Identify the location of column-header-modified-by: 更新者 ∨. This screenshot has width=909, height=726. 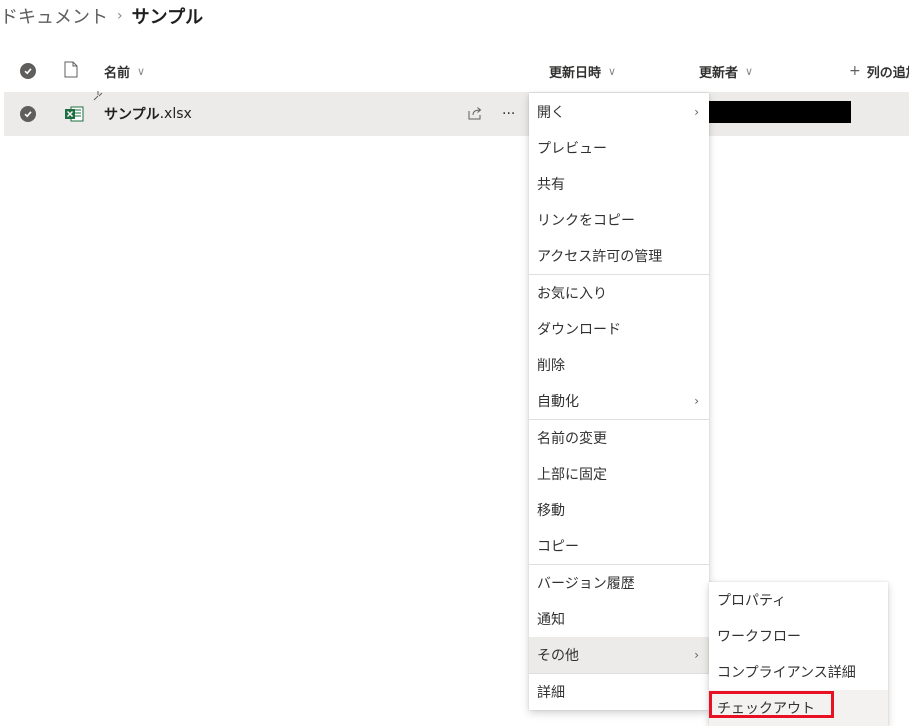
(726, 71).